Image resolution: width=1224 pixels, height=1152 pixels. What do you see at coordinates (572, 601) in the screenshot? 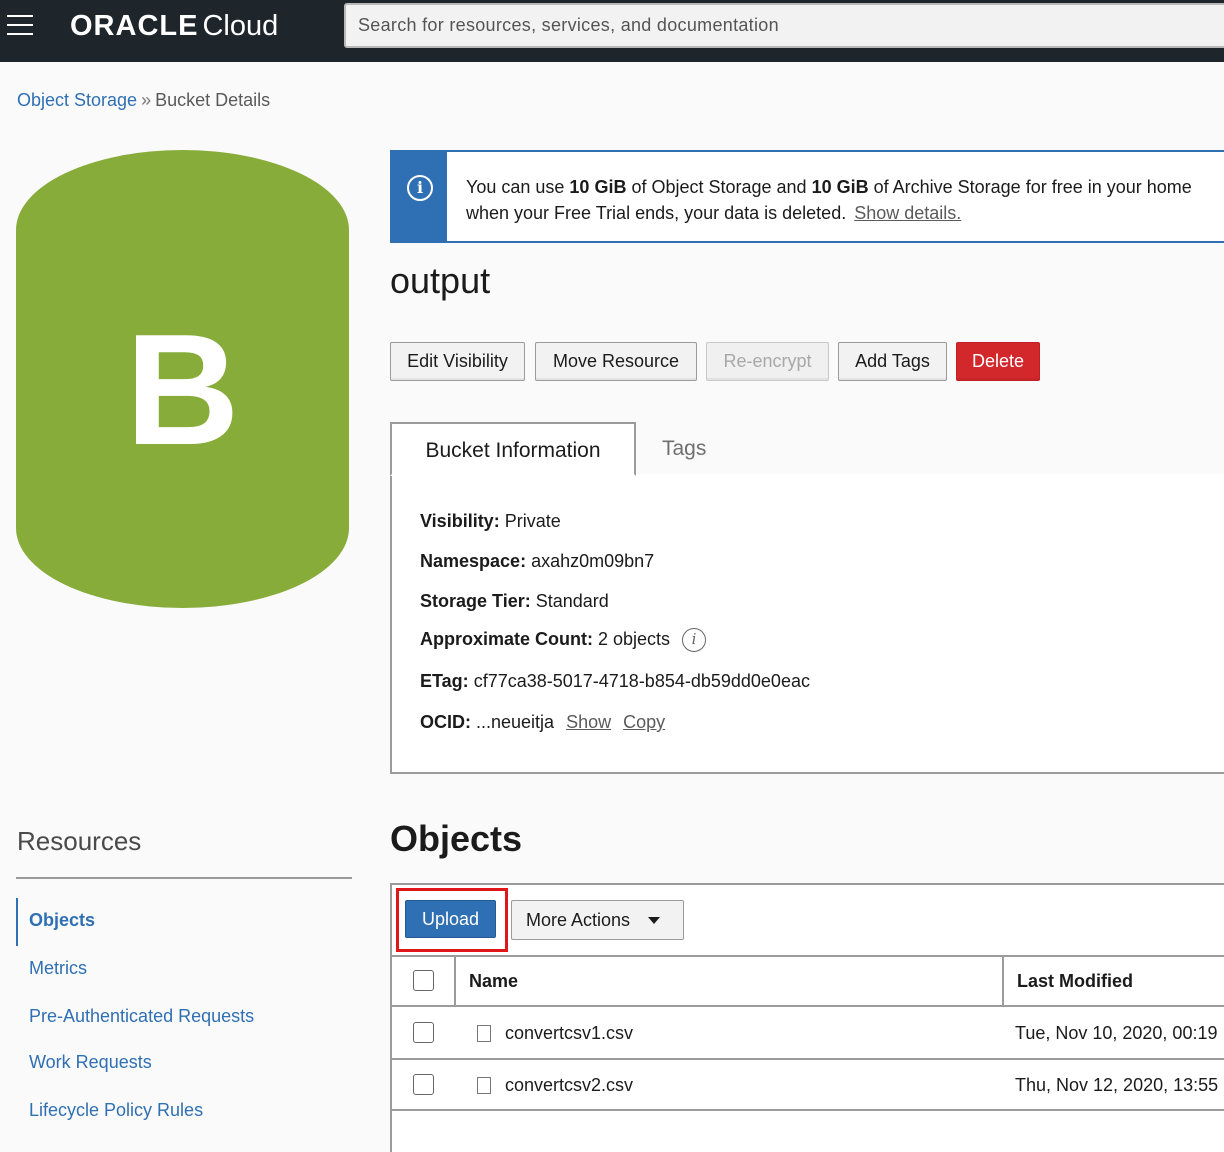
I see `storage-tier-value: Standard` at bounding box center [572, 601].